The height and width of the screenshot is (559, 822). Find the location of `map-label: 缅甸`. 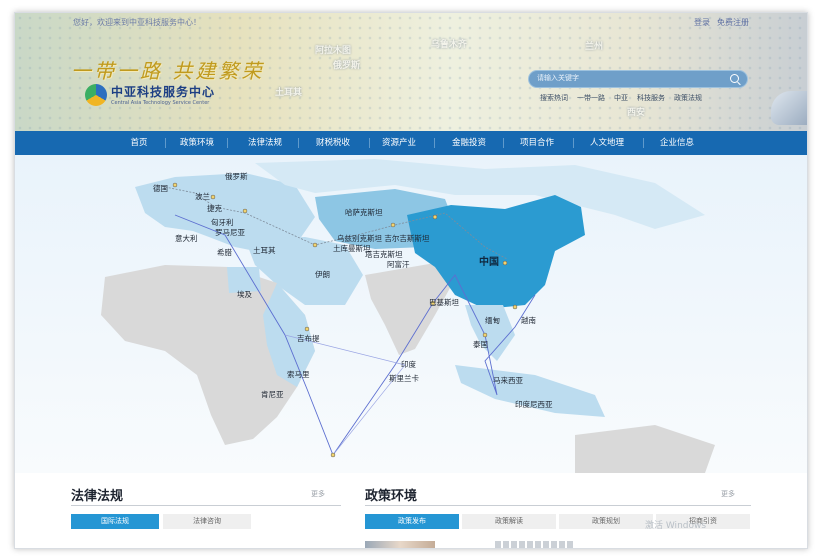

map-label: 缅甸 is located at coordinates (492, 320).